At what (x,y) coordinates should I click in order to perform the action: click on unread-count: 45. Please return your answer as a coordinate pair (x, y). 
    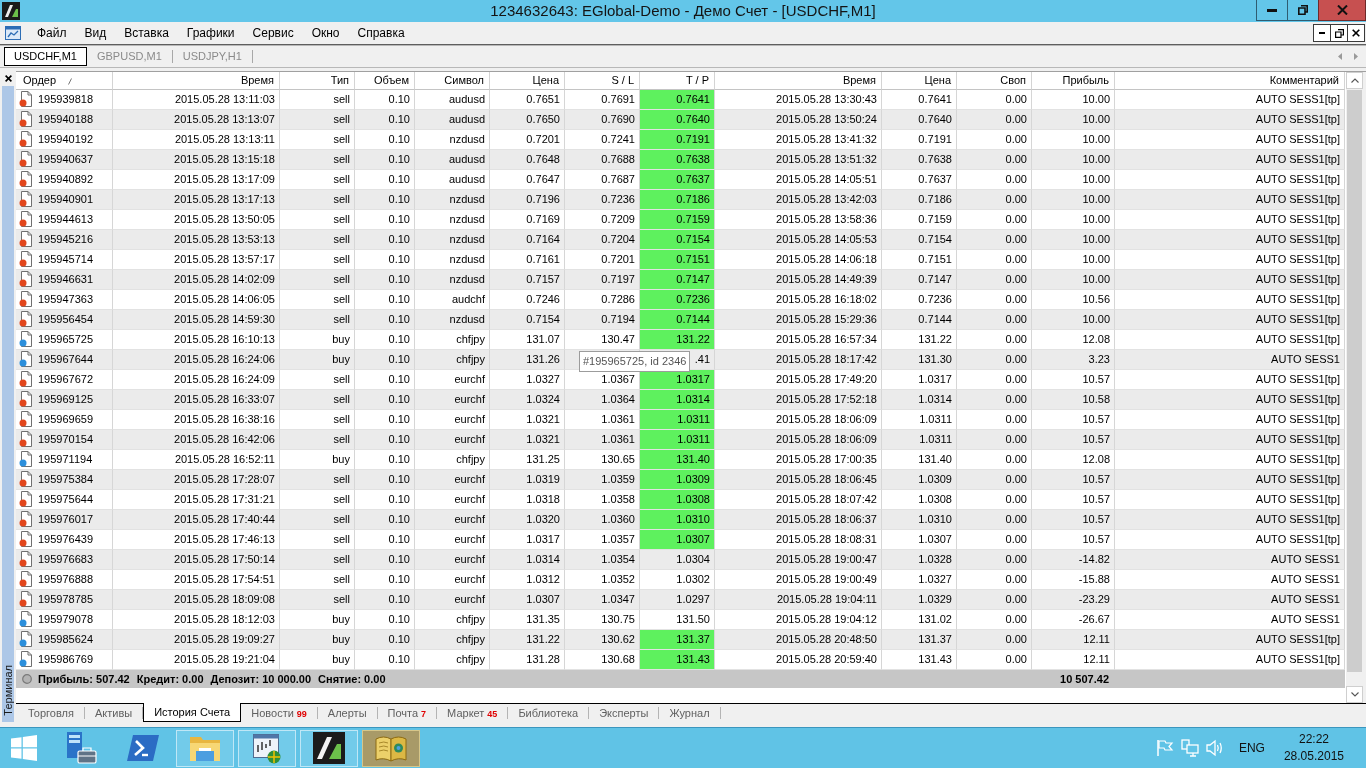
    Looking at the image, I should click on (492, 714).